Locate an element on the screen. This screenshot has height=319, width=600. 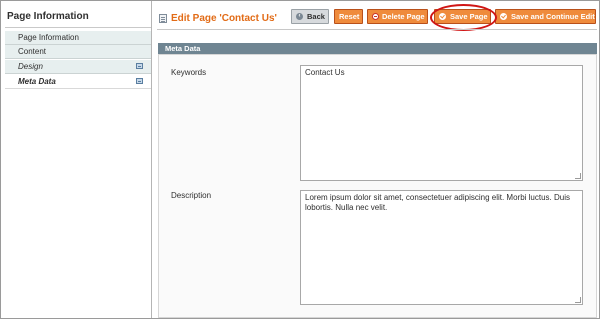
description-label: Description is located at coordinates (191, 195).